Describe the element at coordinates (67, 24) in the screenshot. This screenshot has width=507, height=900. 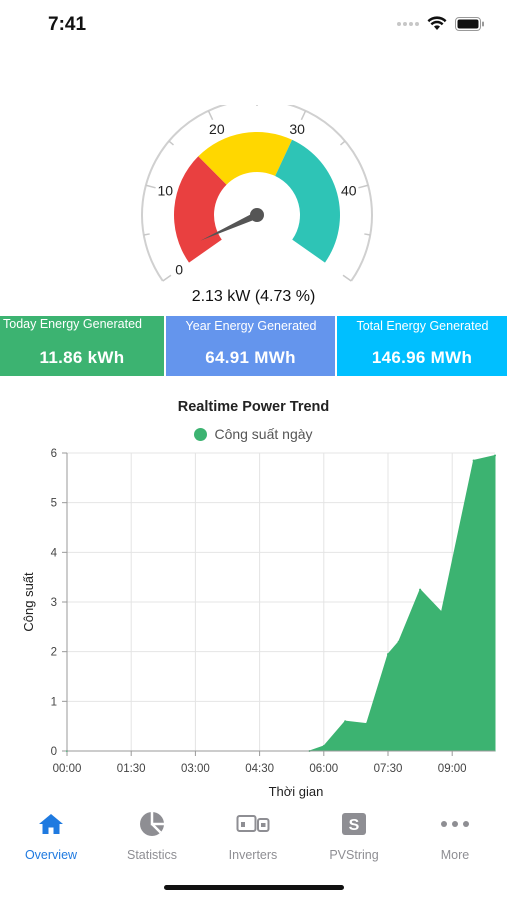
I see `status-time: 7:41` at that location.